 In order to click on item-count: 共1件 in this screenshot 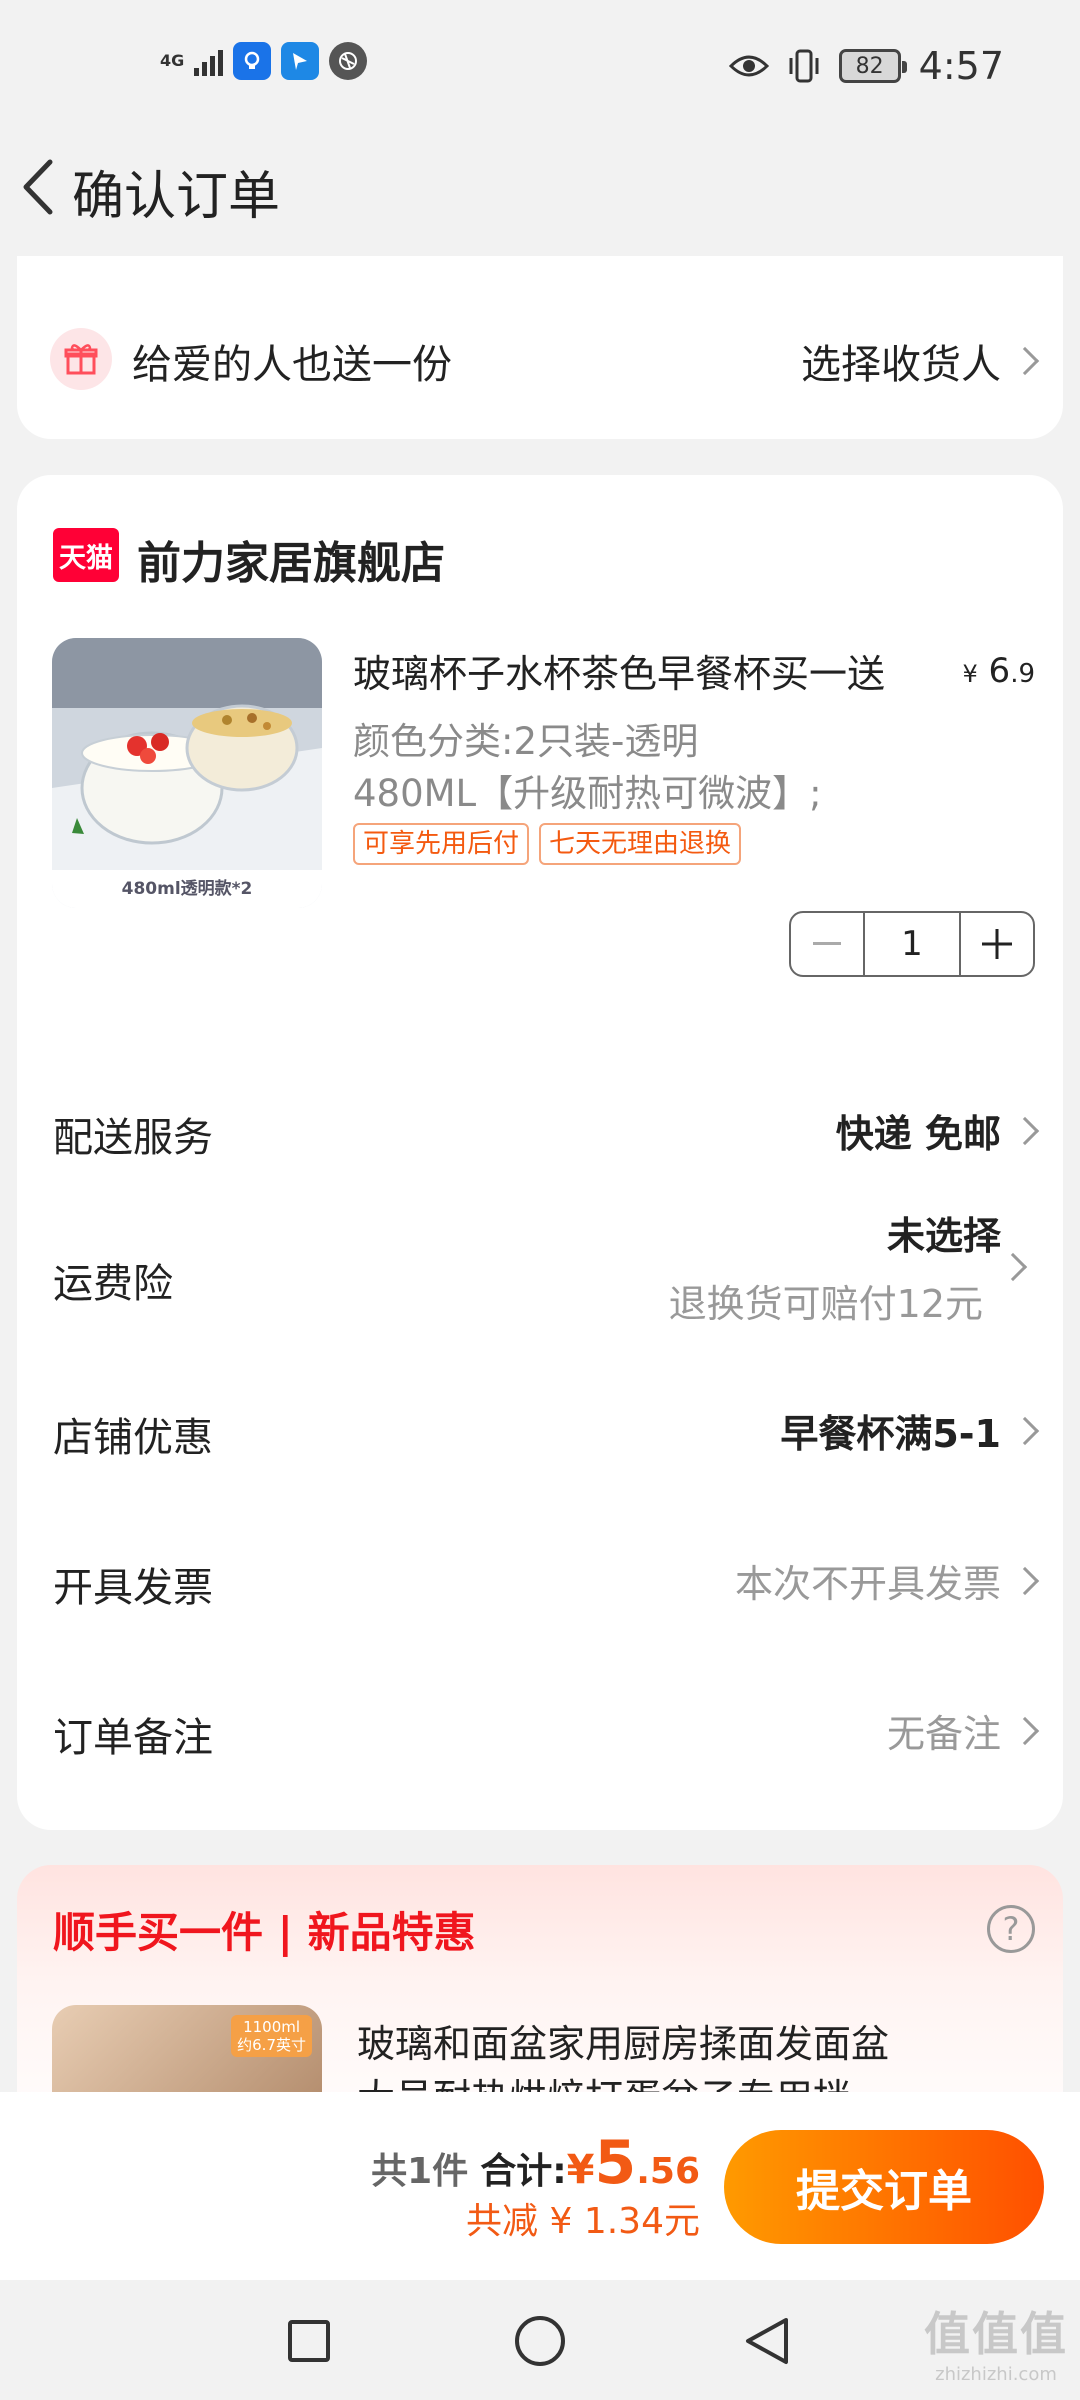, I will do `click(420, 2171)`.